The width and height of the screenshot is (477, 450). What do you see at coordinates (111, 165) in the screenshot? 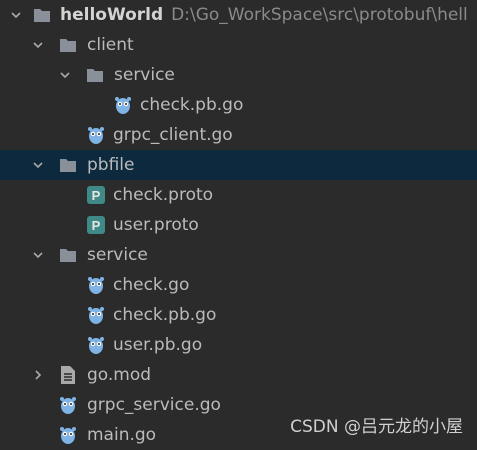
I see `tree-item-label: pbfile` at bounding box center [111, 165].